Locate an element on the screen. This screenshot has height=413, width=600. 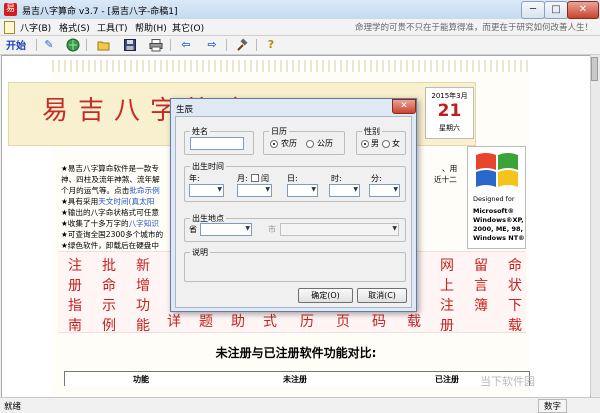
year-select is located at coordinates (206, 190).